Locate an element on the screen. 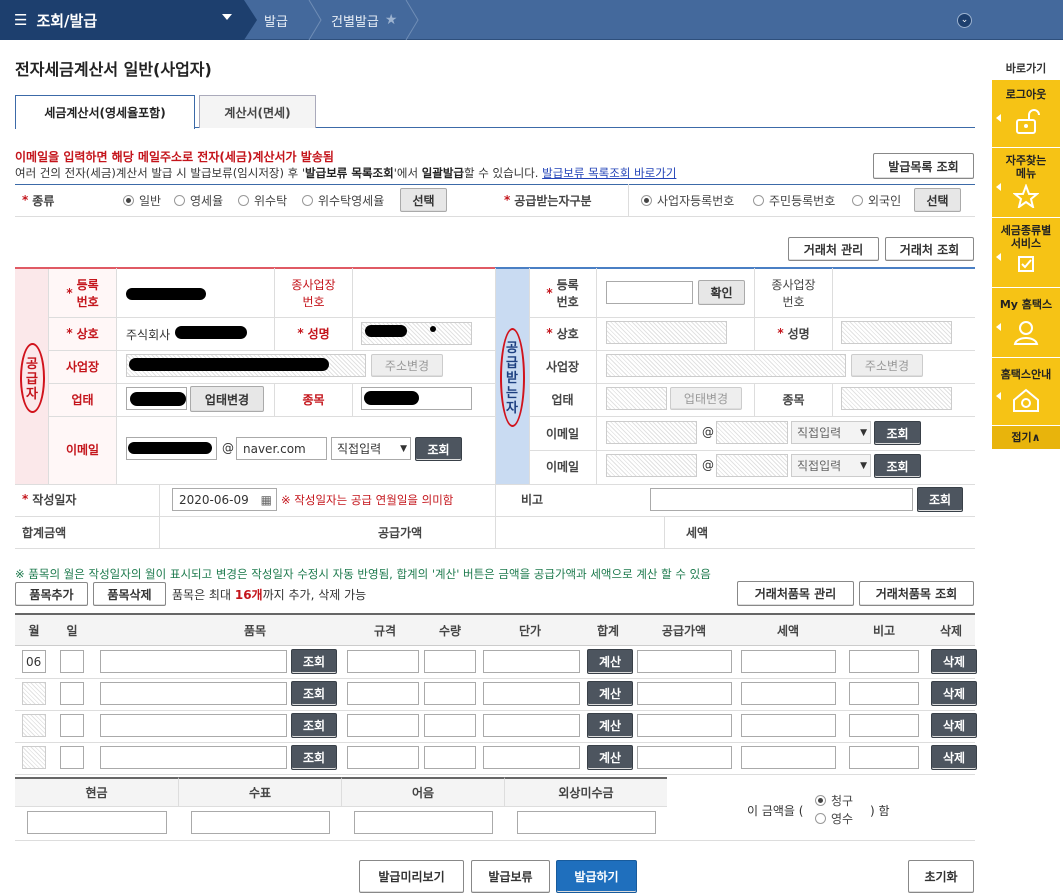 The height and width of the screenshot is (896, 1063). sidebar-item-guide: 홈택스안내 is located at coordinates (1026, 392).